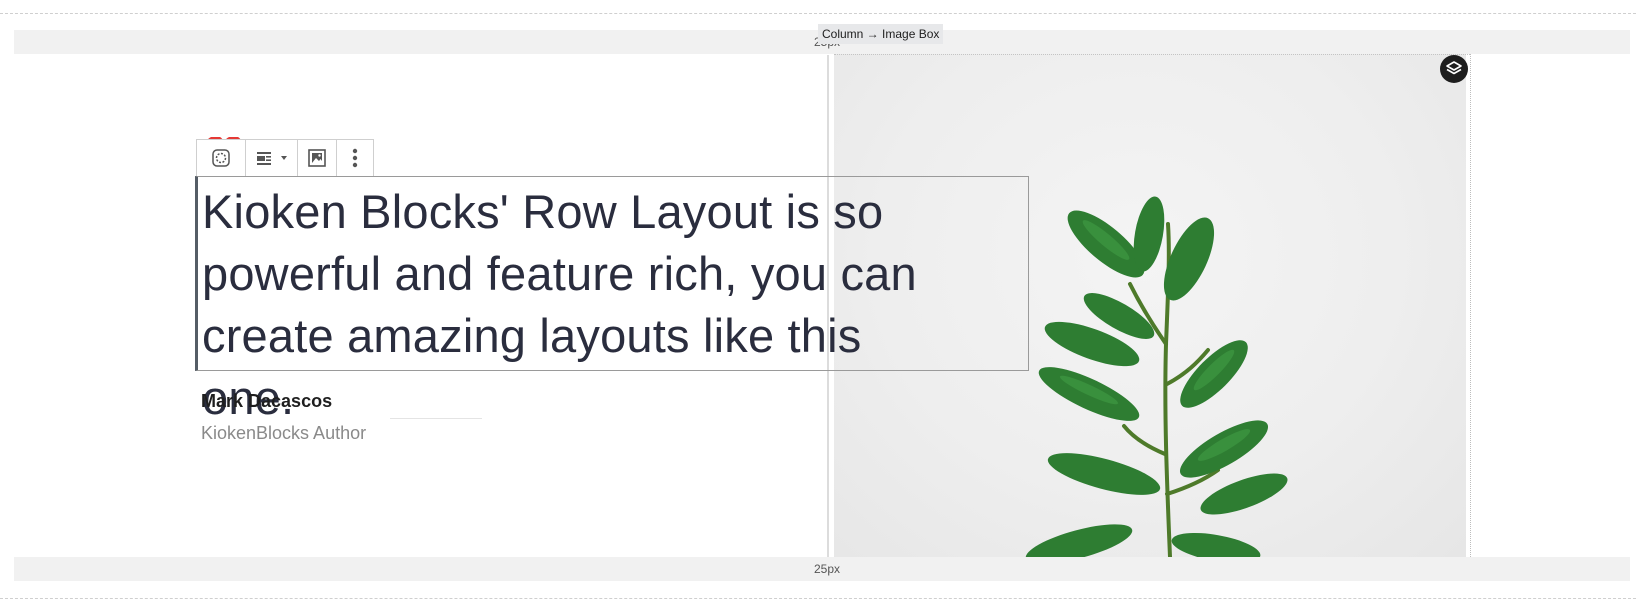 The width and height of the screenshot is (1636, 612). I want to click on outer-bottom-border, so click(818, 598).